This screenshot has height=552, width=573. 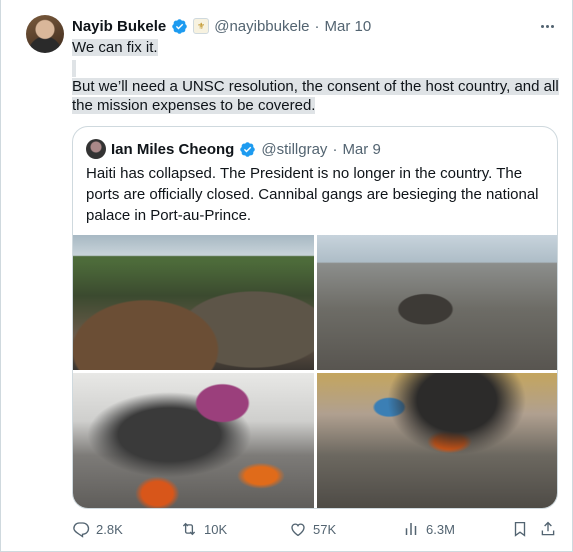 I want to click on like-count: 57K, so click(x=325, y=529).